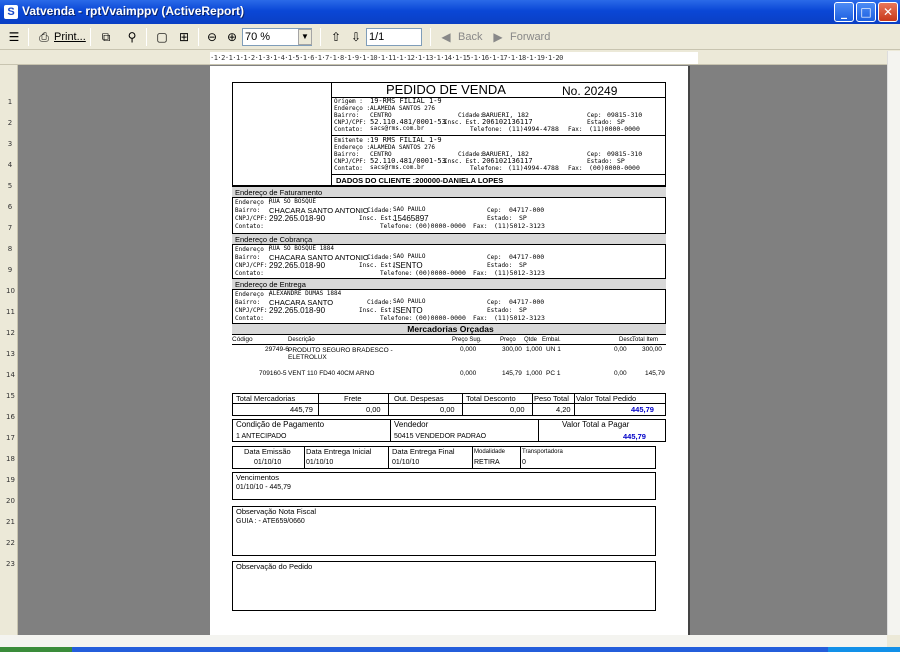 Image resolution: width=900 pixels, height=652 pixels. I want to click on value: (11)5012-3123, so click(519, 226).